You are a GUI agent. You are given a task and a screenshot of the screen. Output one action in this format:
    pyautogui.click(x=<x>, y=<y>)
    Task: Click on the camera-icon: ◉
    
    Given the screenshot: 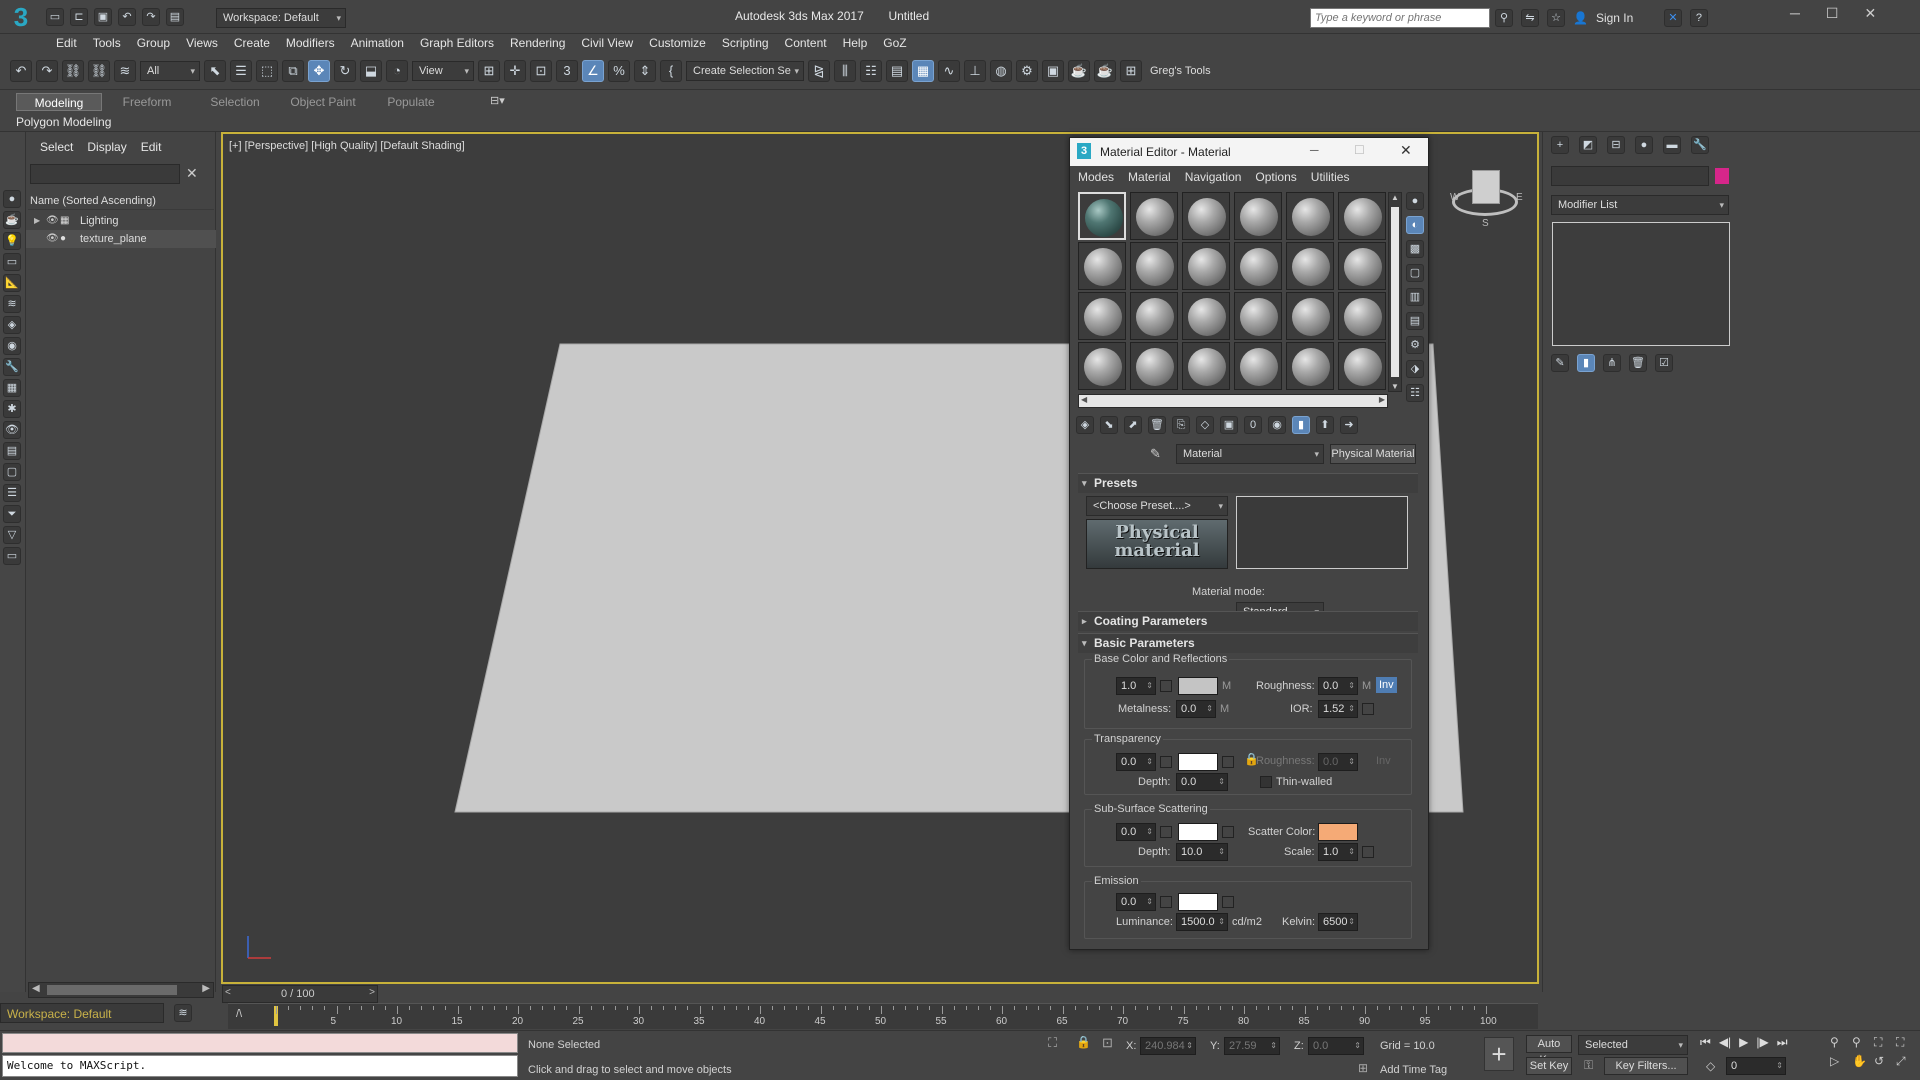 What is the action you would take?
    pyautogui.click(x=12, y=346)
    